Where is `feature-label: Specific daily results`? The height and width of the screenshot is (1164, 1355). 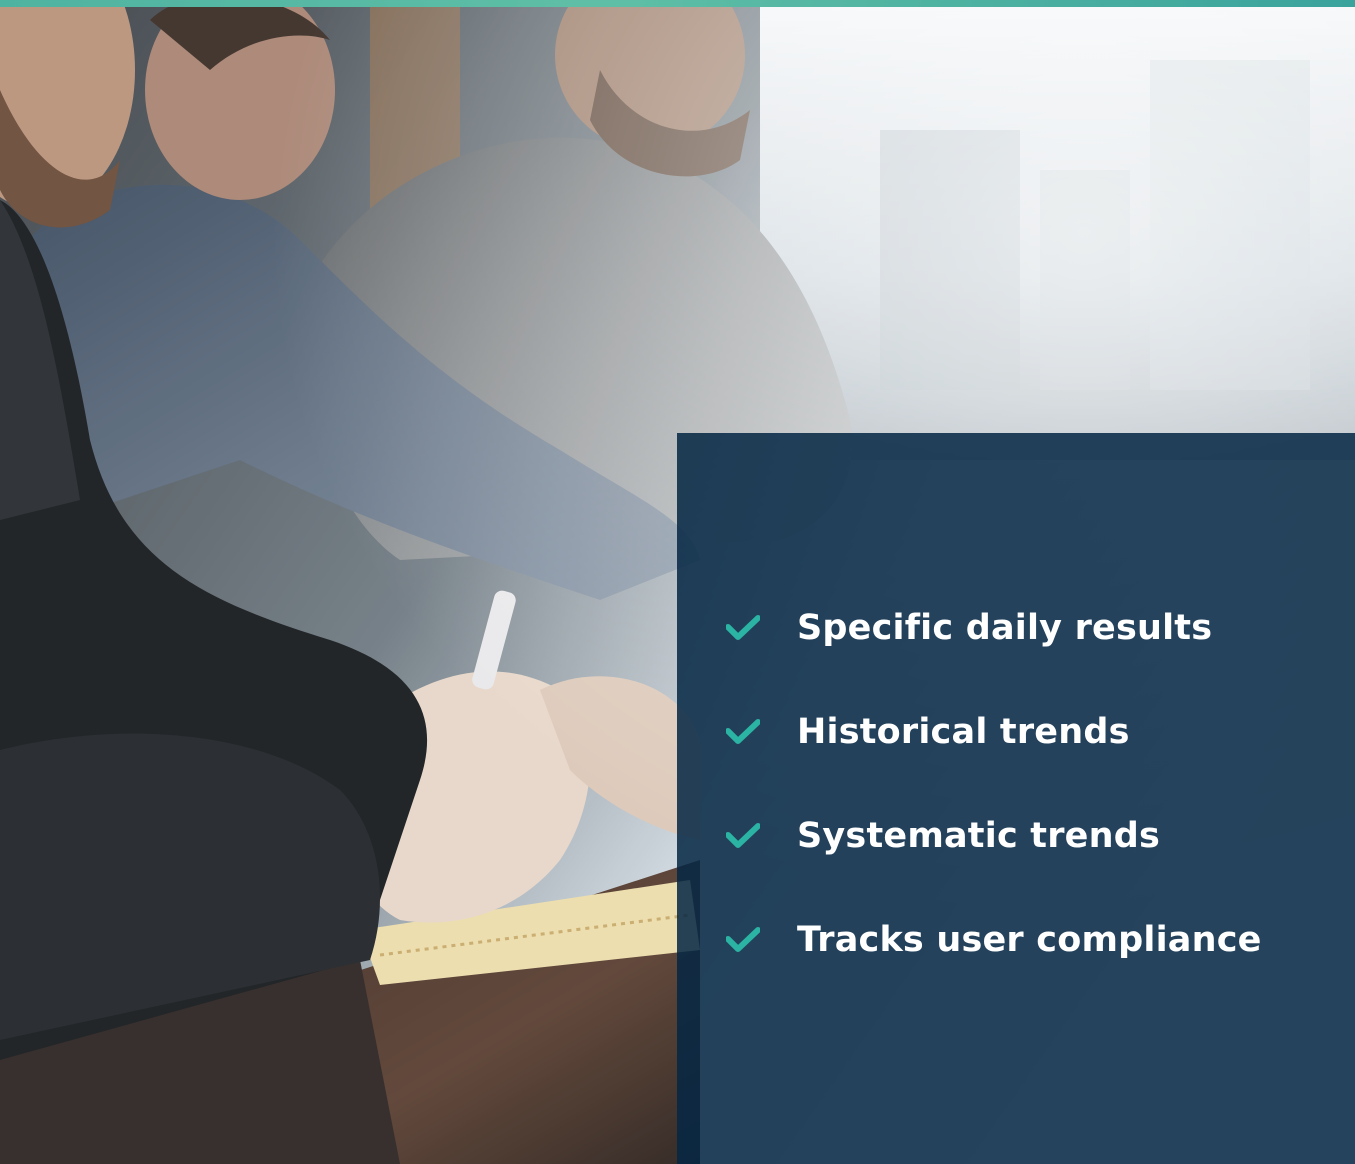 feature-label: Specific daily results is located at coordinates (1005, 628).